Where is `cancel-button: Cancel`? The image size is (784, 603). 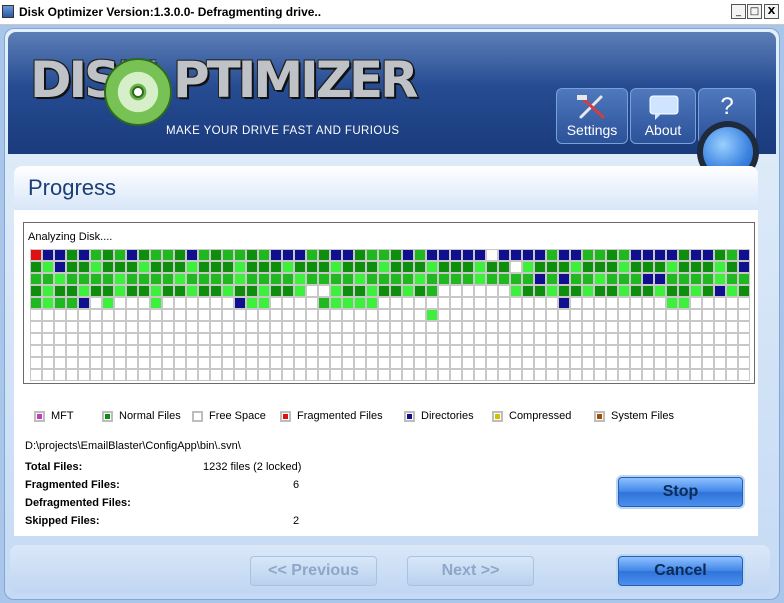 cancel-button: Cancel is located at coordinates (680, 571).